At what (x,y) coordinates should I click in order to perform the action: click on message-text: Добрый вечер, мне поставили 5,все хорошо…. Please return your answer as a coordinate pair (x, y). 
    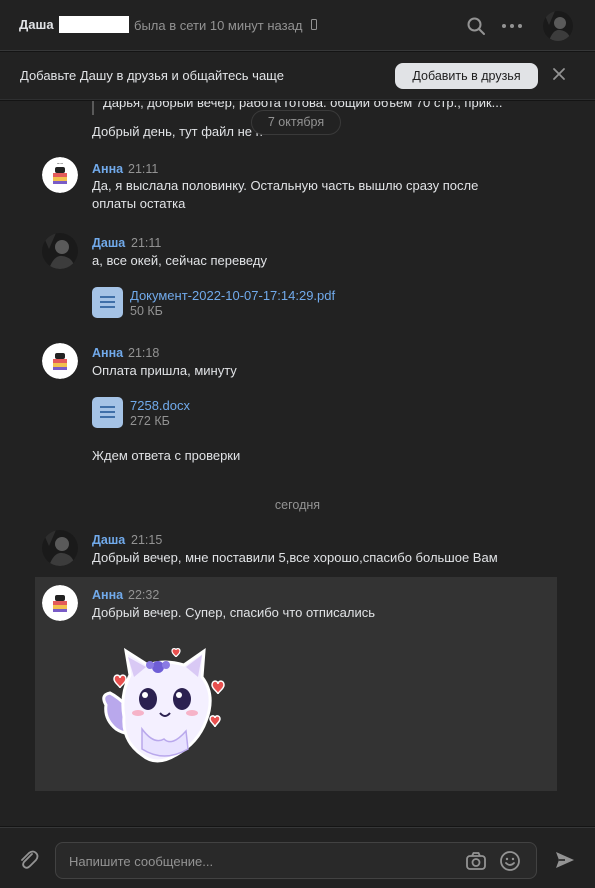
    Looking at the image, I should click on (295, 557).